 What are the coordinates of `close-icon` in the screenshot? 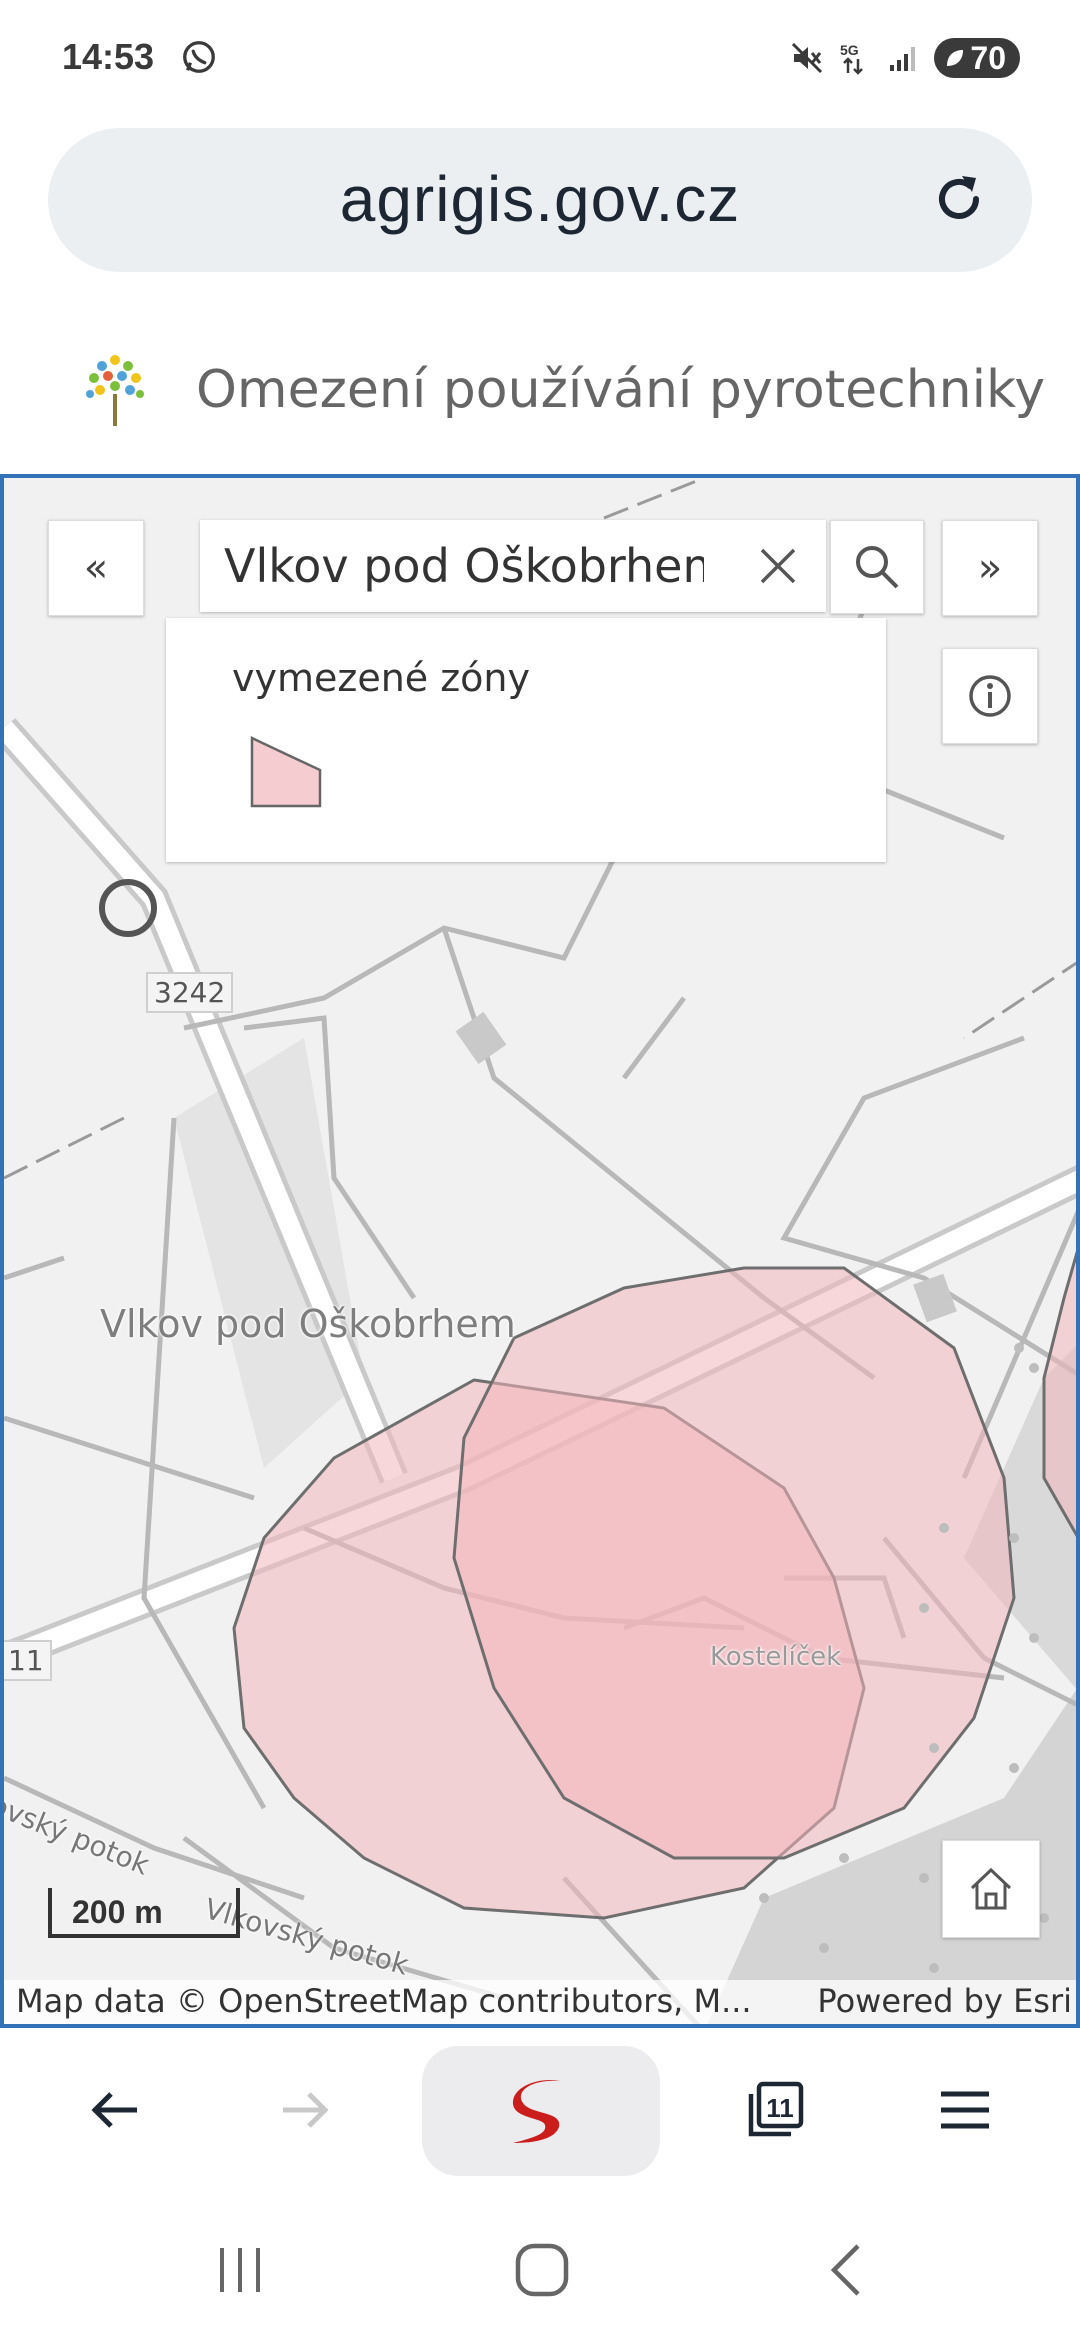 It's located at (778, 566).